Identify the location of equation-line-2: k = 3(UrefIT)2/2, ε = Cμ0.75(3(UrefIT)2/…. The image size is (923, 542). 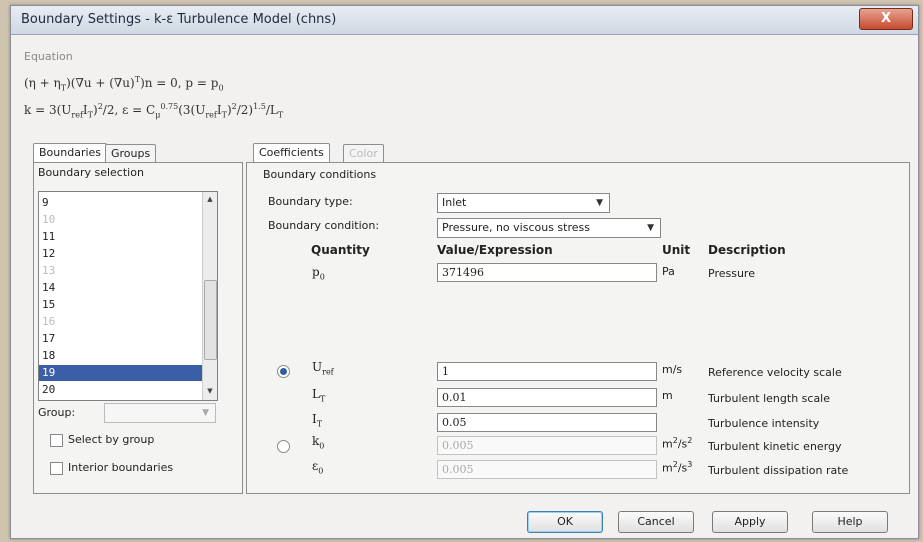
(154, 111).